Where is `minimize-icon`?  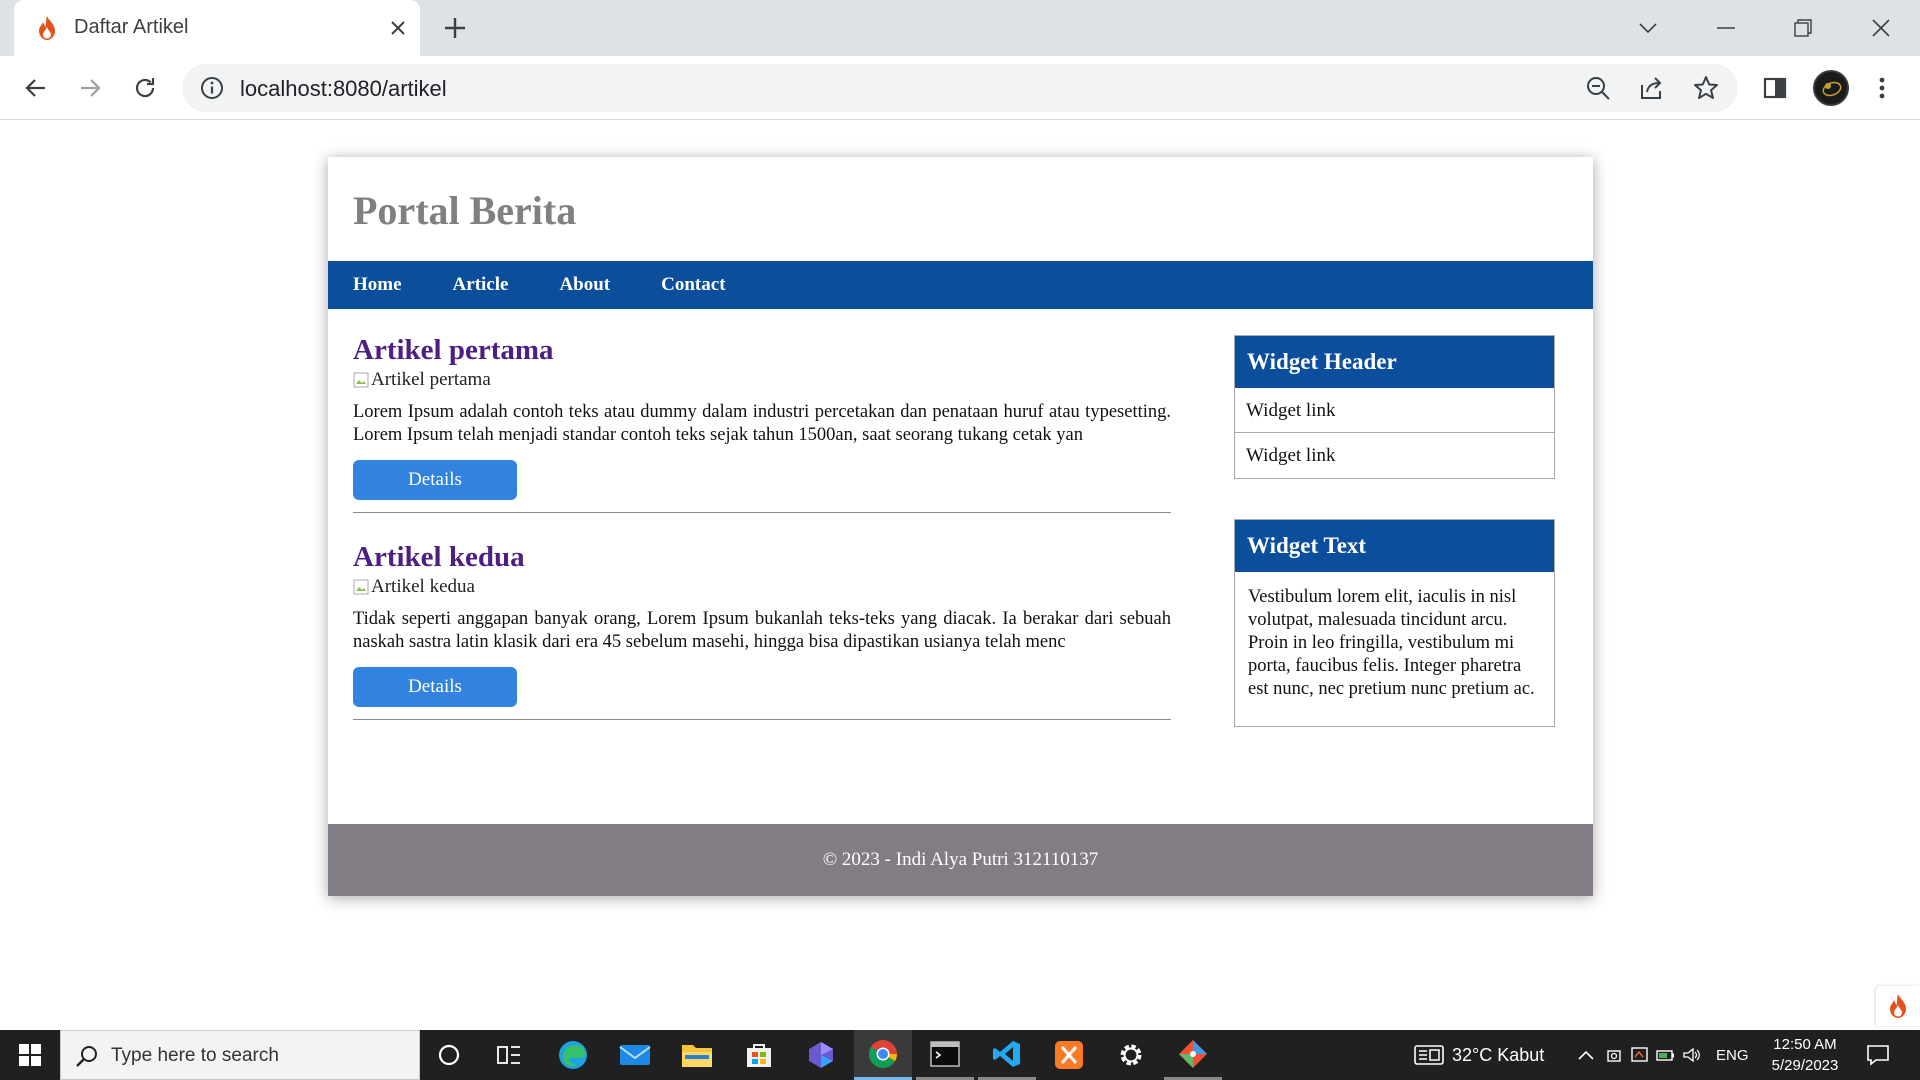
minimize-icon is located at coordinates (1726, 28).